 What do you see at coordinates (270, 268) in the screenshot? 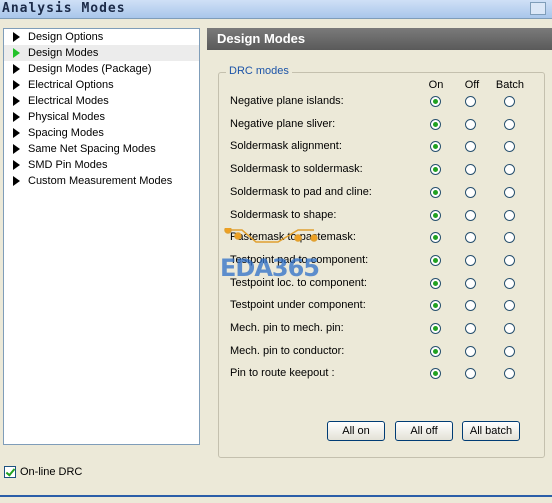
I see `watermark-text: EDA365` at bounding box center [270, 268].